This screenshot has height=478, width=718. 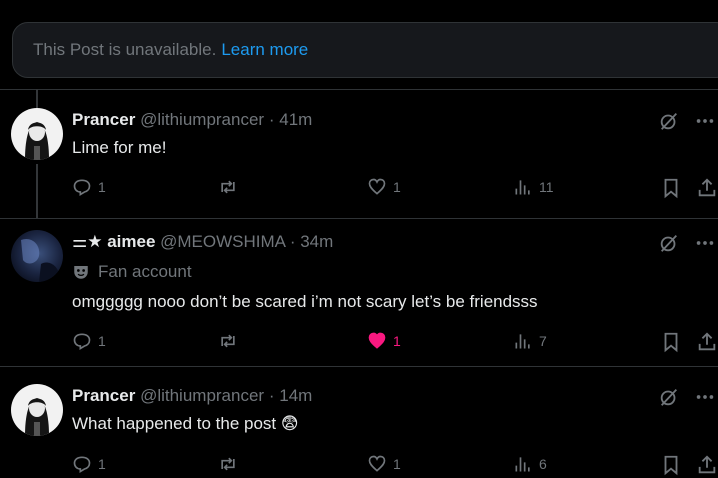 What do you see at coordinates (125, 49) in the screenshot?
I see `notice-text: This Post is unavailable.` at bounding box center [125, 49].